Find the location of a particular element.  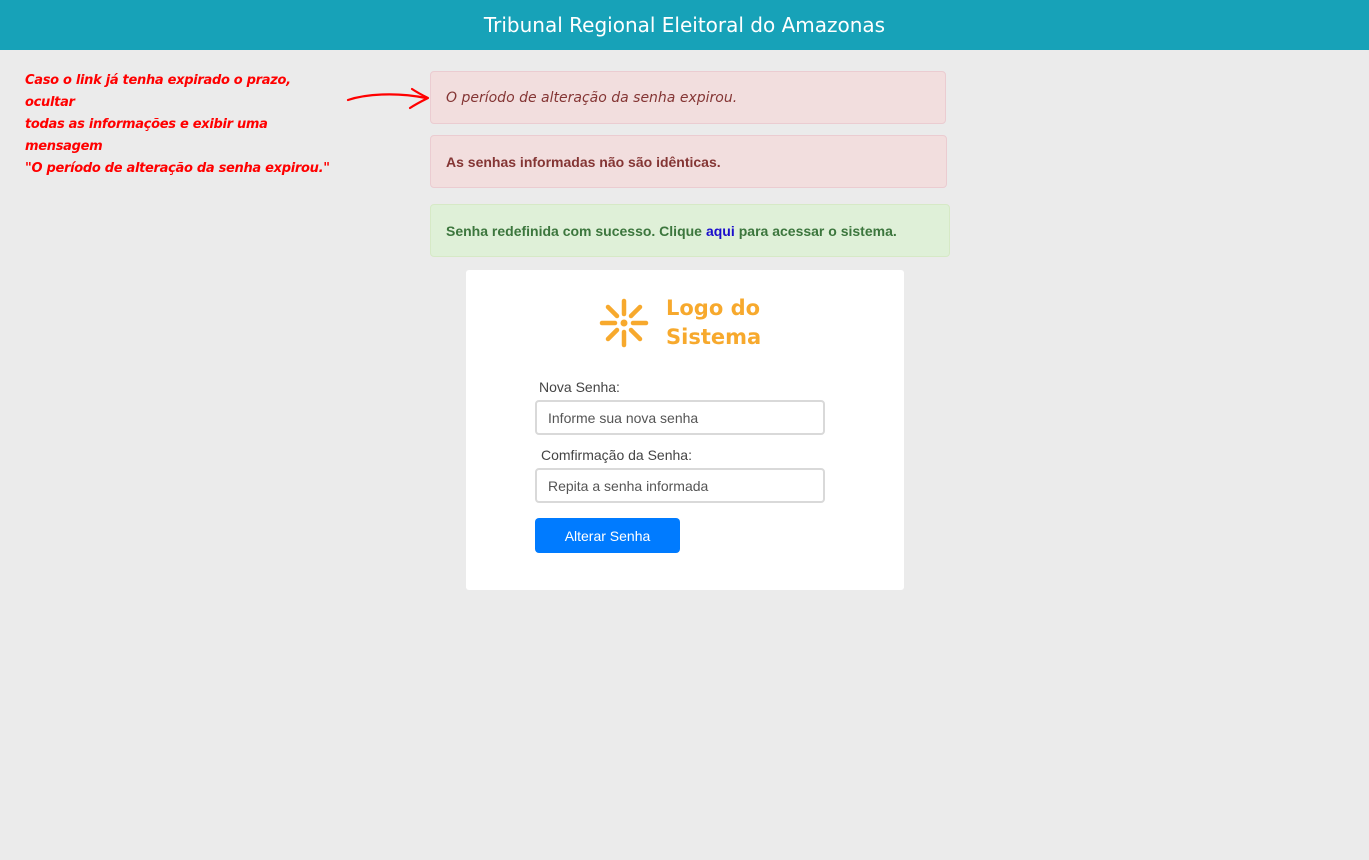

logo-text-line-1: Logo do is located at coordinates (713, 308).